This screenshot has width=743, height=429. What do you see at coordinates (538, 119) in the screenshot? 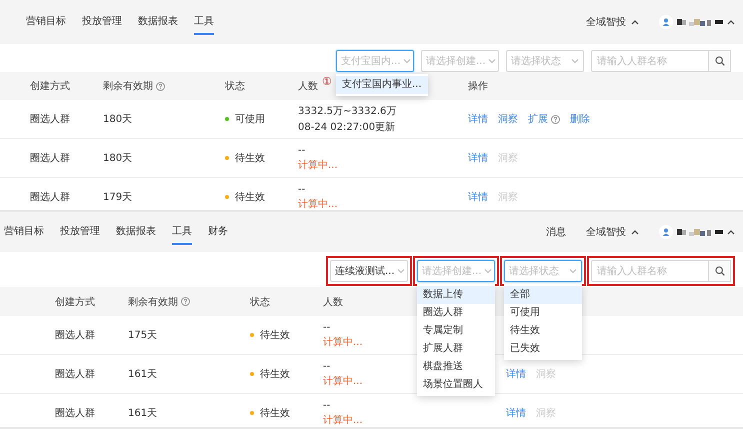
I see `action-link: 扩展` at bounding box center [538, 119].